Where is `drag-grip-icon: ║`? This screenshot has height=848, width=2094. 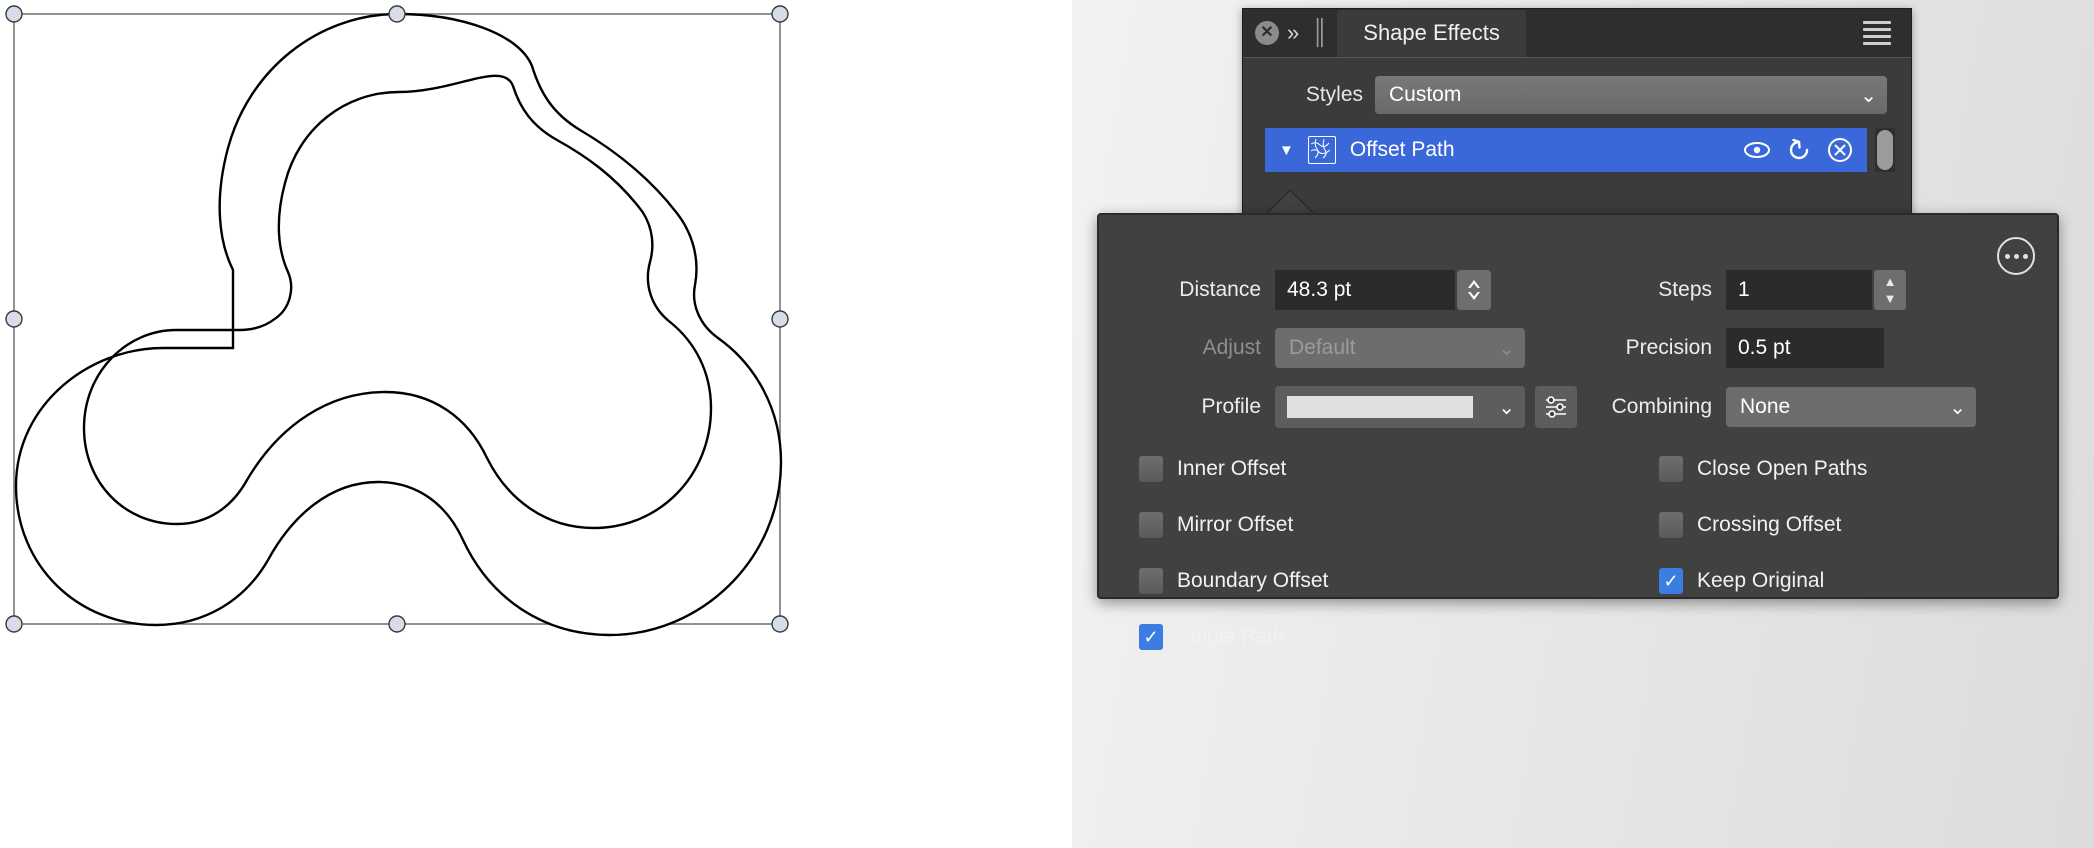 drag-grip-icon: ║ is located at coordinates (1318, 33).